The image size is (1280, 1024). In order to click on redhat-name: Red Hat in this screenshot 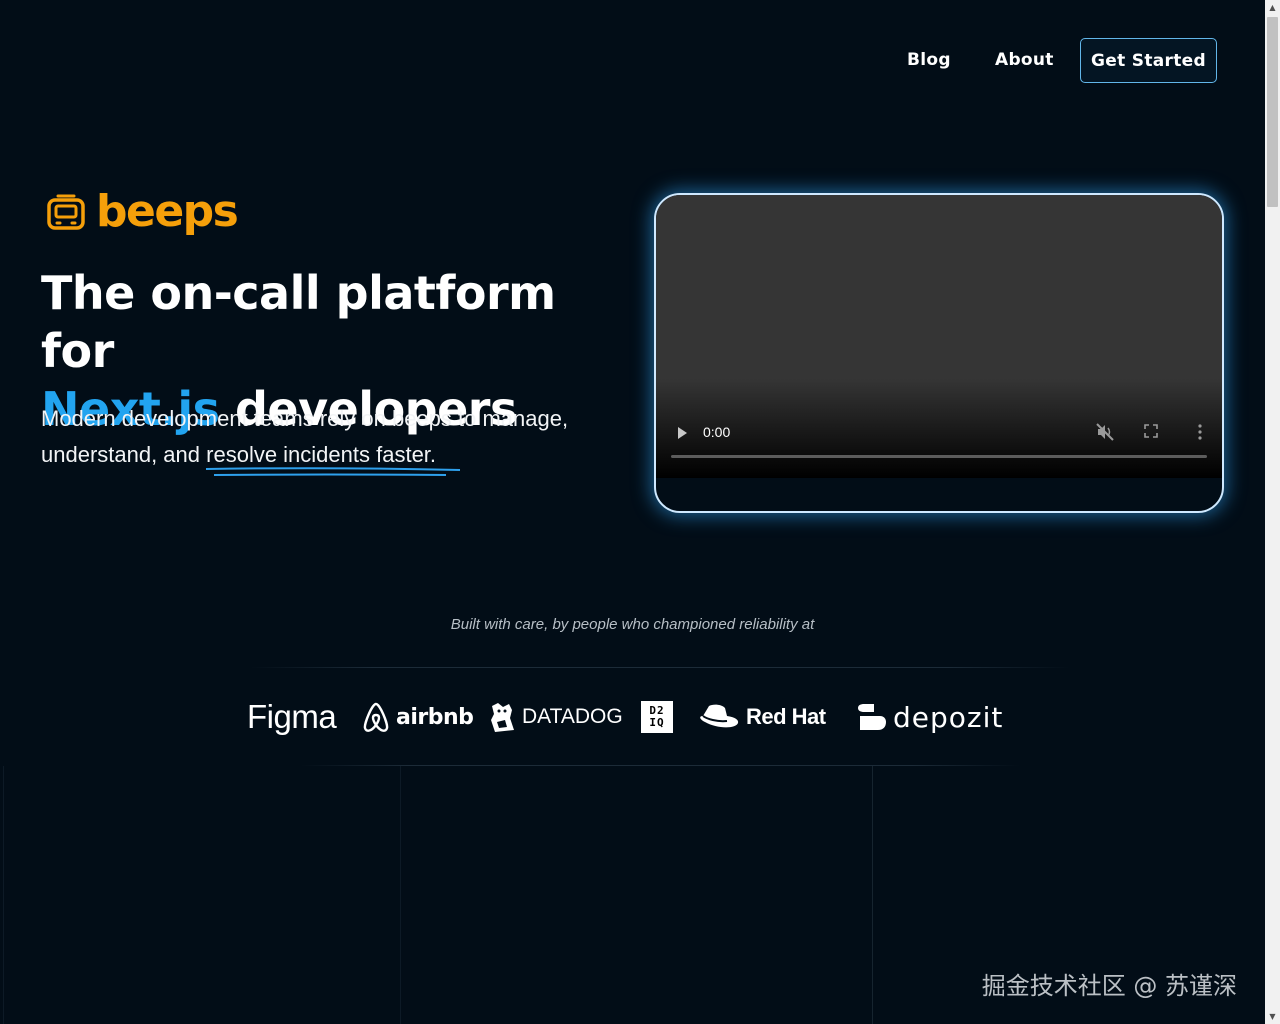, I will do `click(786, 716)`.